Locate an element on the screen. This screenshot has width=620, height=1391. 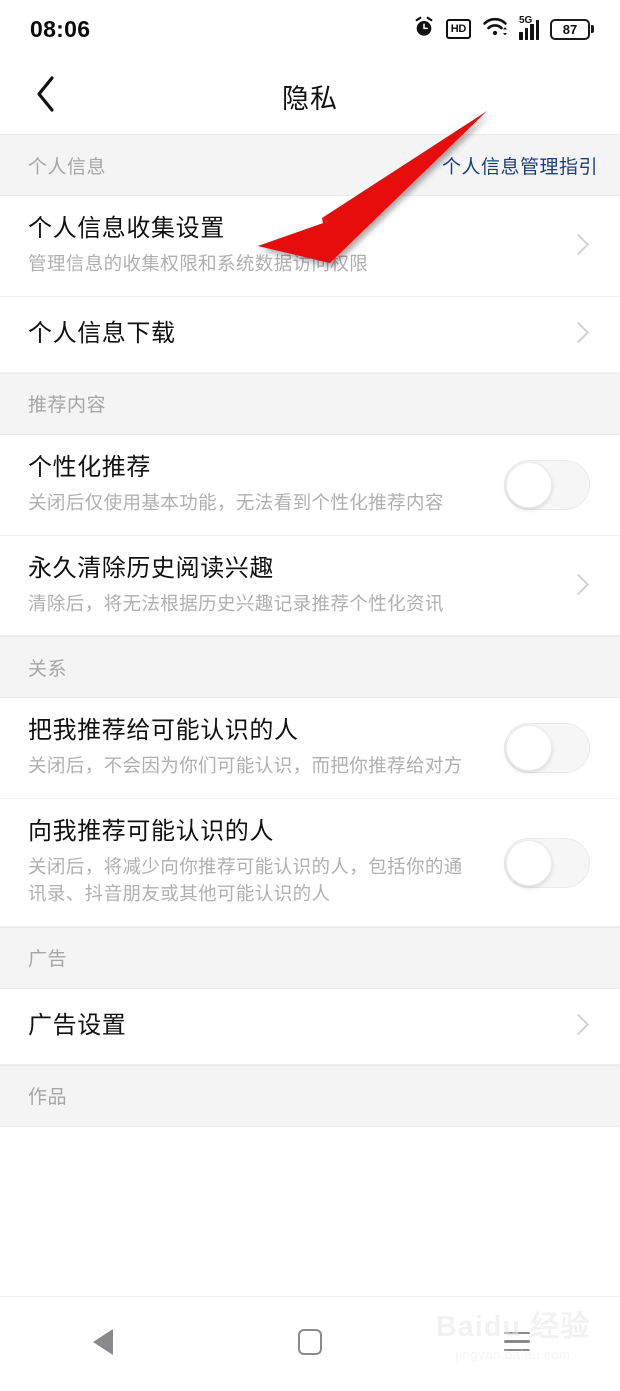
section-header: 个人信息 个人信息管理指引 is located at coordinates (310, 165).